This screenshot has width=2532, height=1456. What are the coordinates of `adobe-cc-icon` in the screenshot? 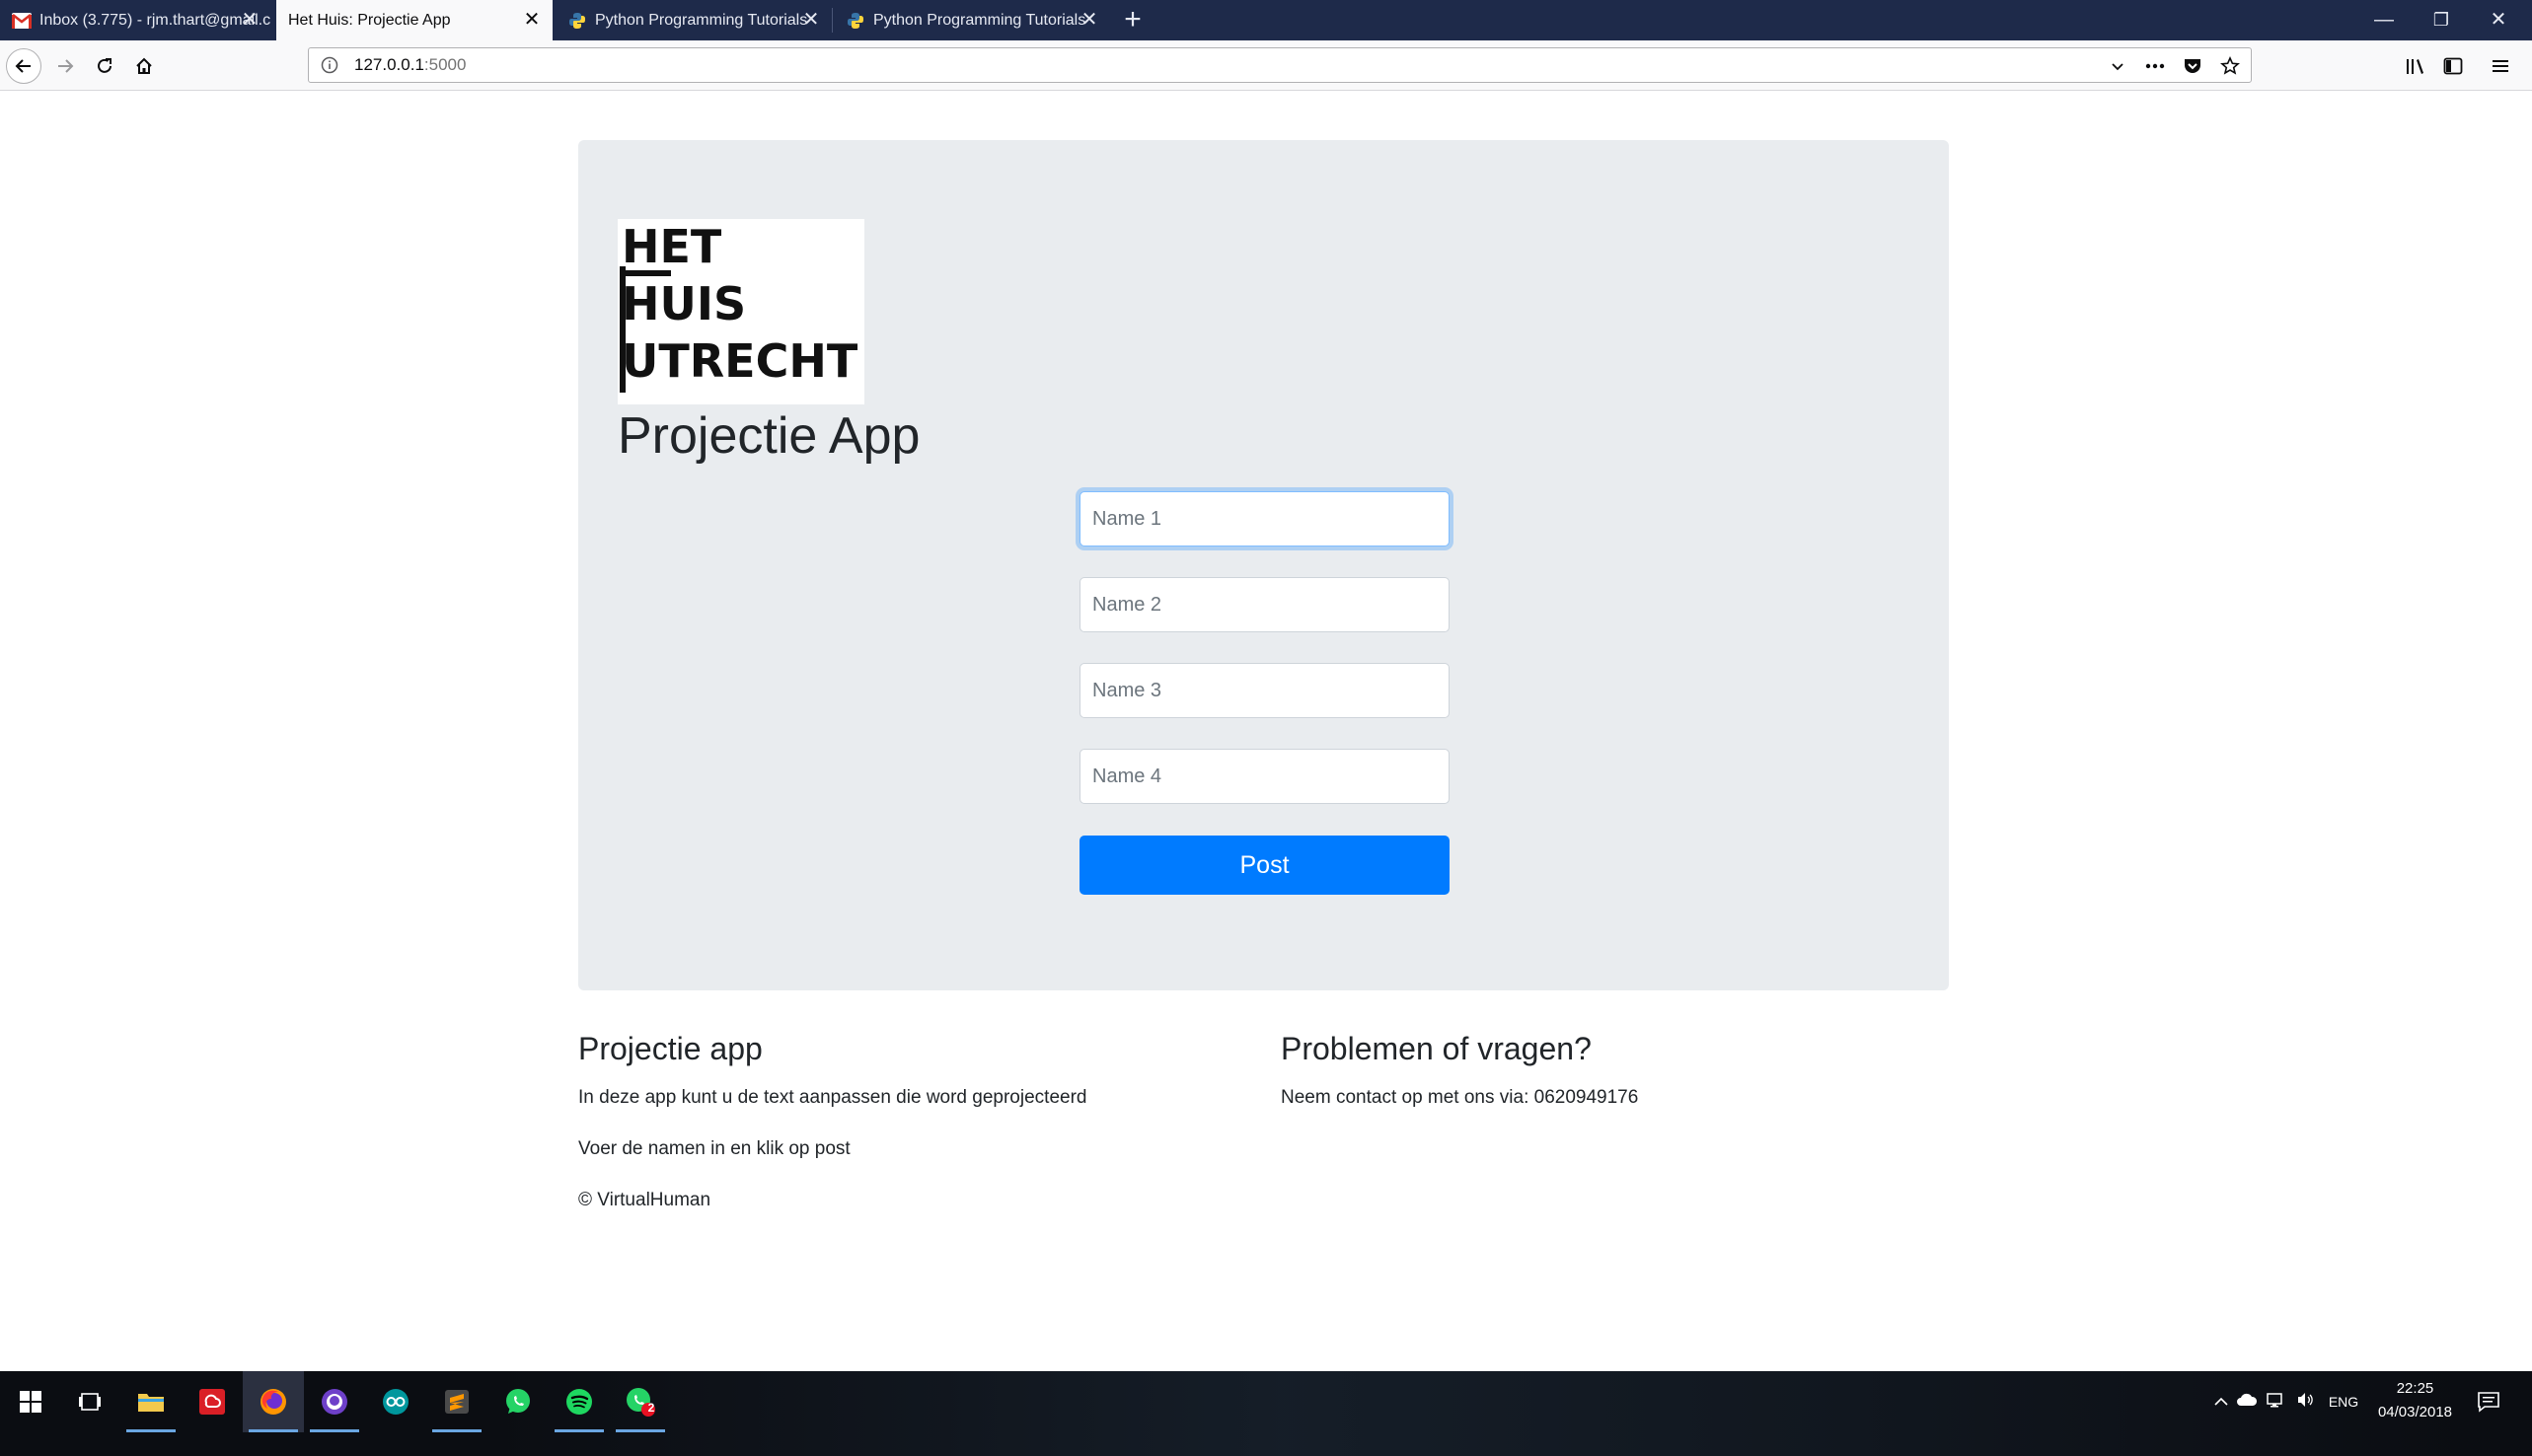 It's located at (212, 1401).